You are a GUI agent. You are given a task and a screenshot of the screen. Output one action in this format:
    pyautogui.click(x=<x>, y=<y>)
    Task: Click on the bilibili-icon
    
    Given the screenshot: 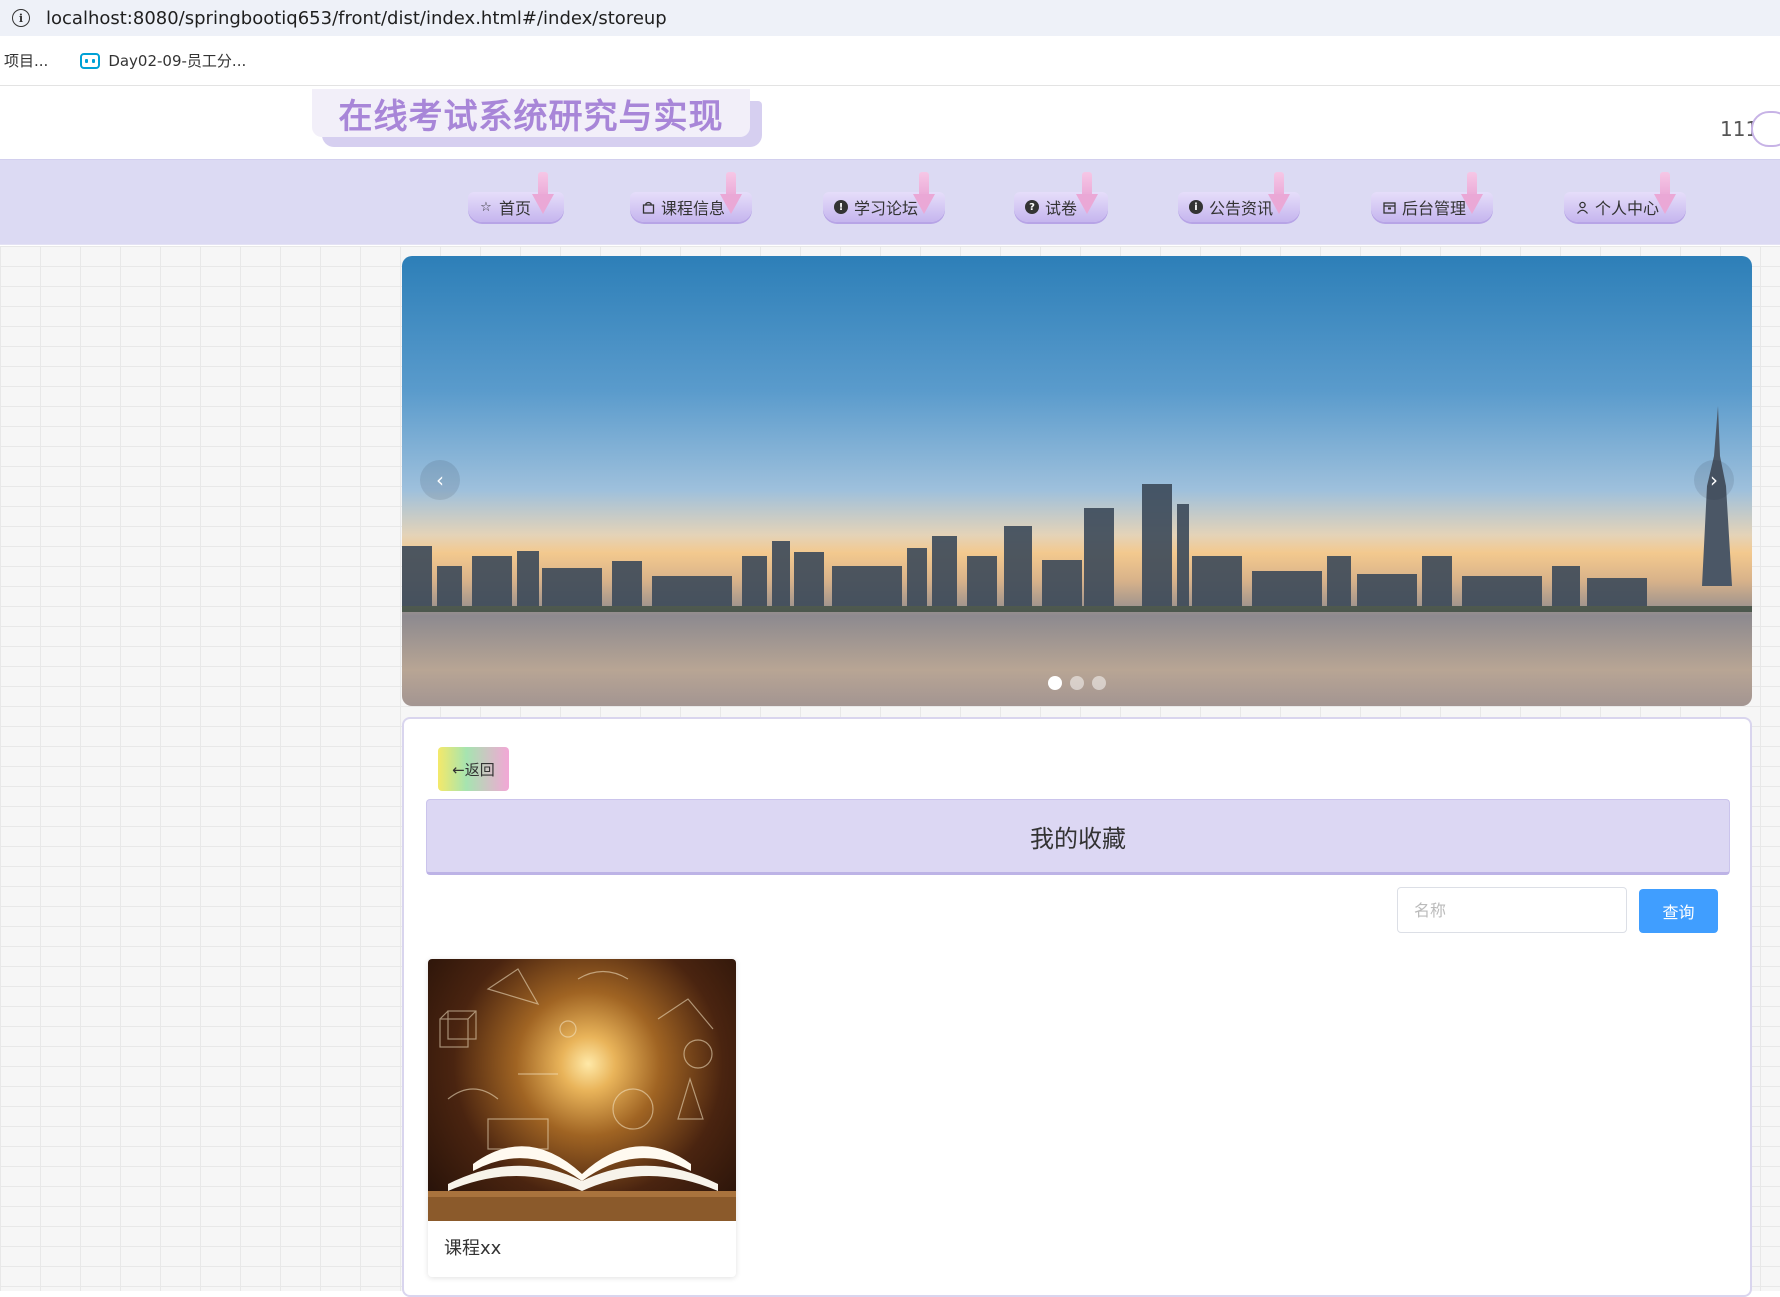 What is the action you would take?
    pyautogui.click(x=90, y=60)
    